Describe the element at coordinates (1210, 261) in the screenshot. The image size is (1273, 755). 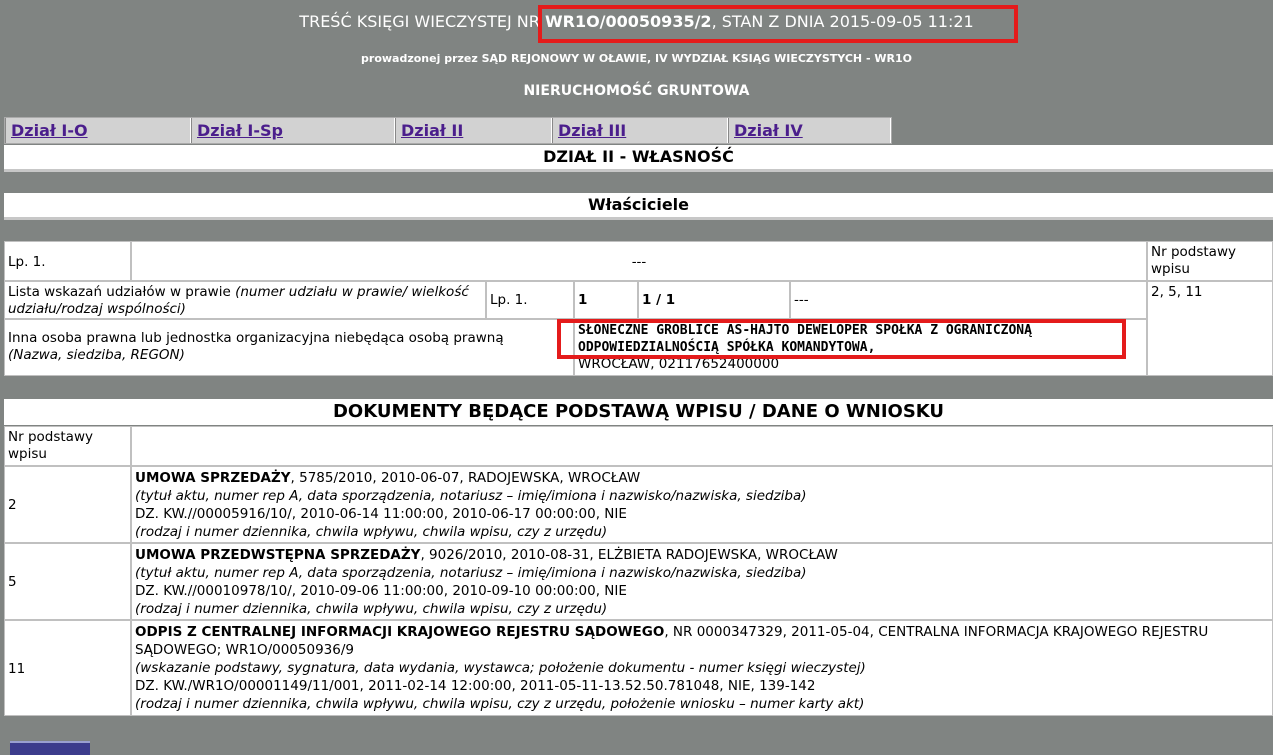
I see `nr-podstawy-header: Nr podstawy wpisu` at that location.